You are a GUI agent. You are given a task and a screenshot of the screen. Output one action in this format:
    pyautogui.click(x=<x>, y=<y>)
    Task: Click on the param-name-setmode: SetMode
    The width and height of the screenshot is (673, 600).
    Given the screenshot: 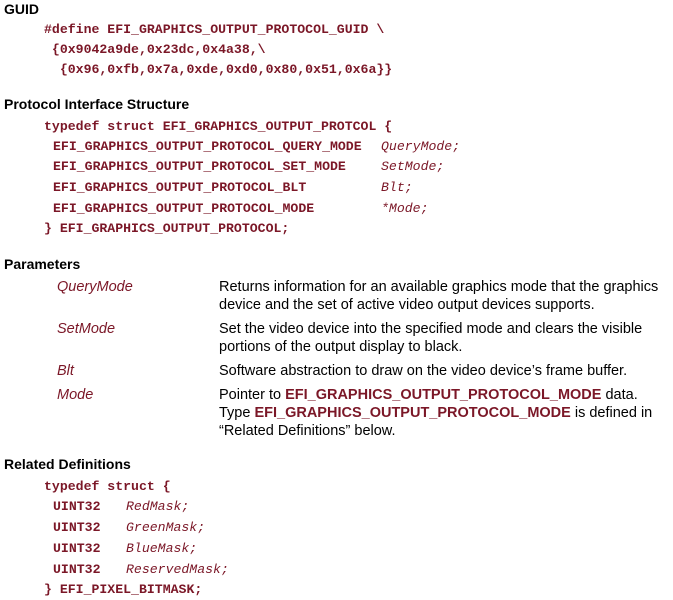 What is the action you would take?
    pyautogui.click(x=86, y=329)
    